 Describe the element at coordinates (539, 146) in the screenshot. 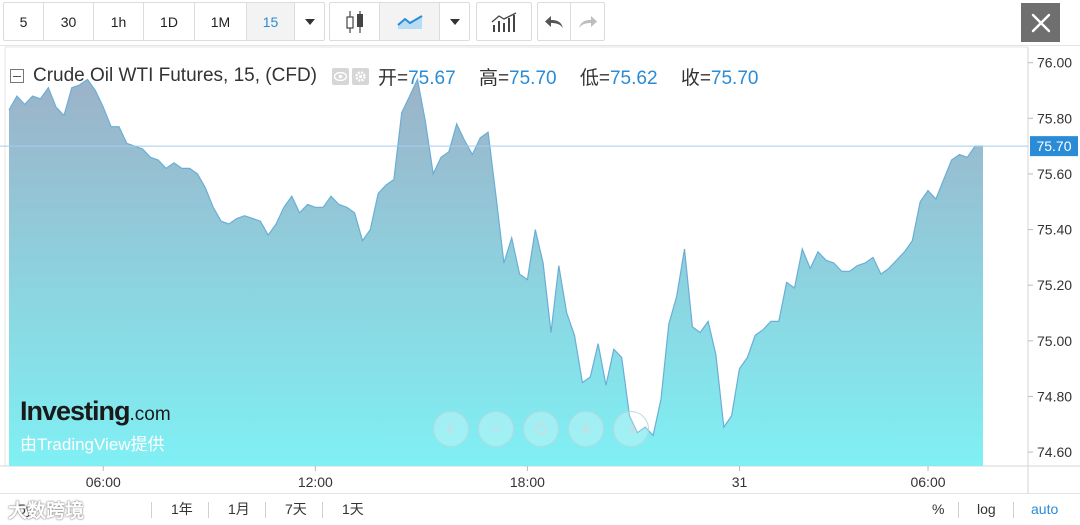

I see `last-price-marker: 75.70` at that location.